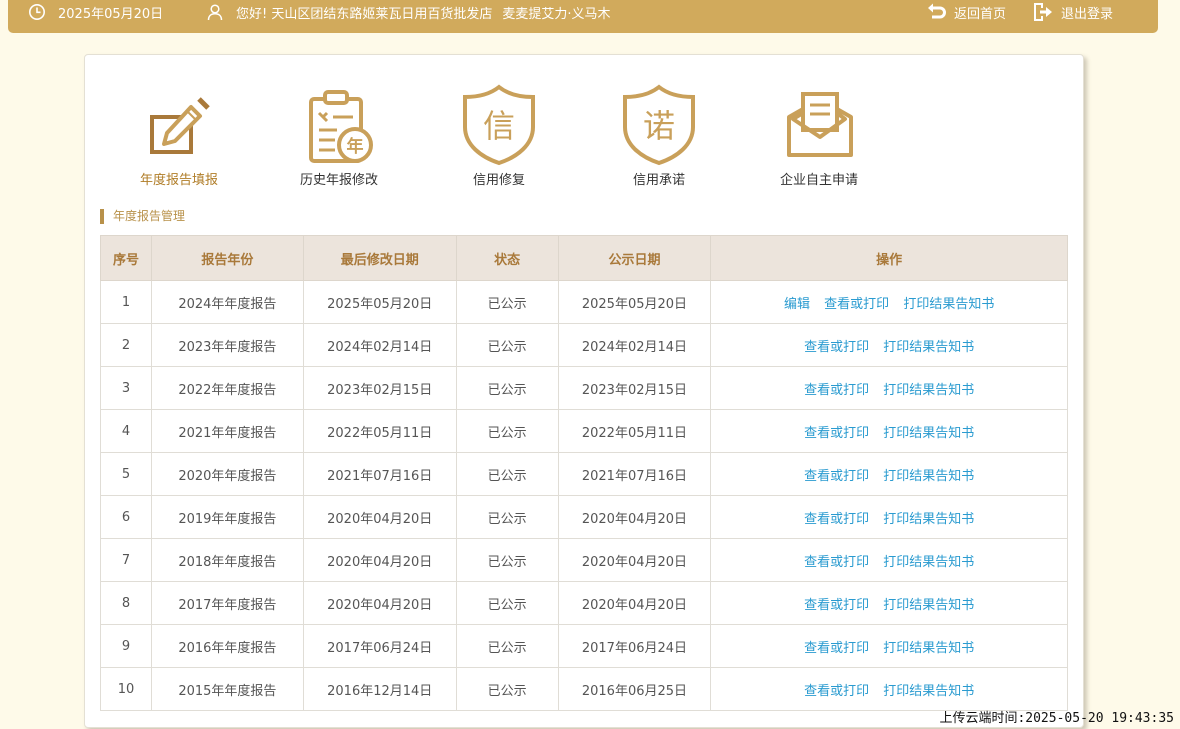  I want to click on edit-link: 编辑, so click(797, 304).